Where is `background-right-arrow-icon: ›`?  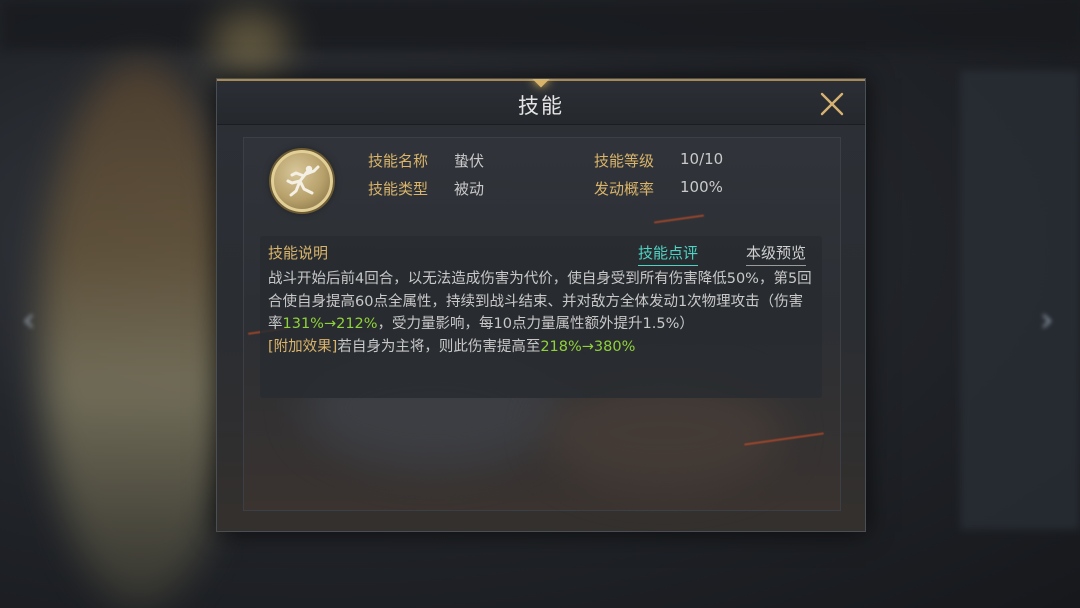
background-right-arrow-icon: › is located at coordinates (1047, 320).